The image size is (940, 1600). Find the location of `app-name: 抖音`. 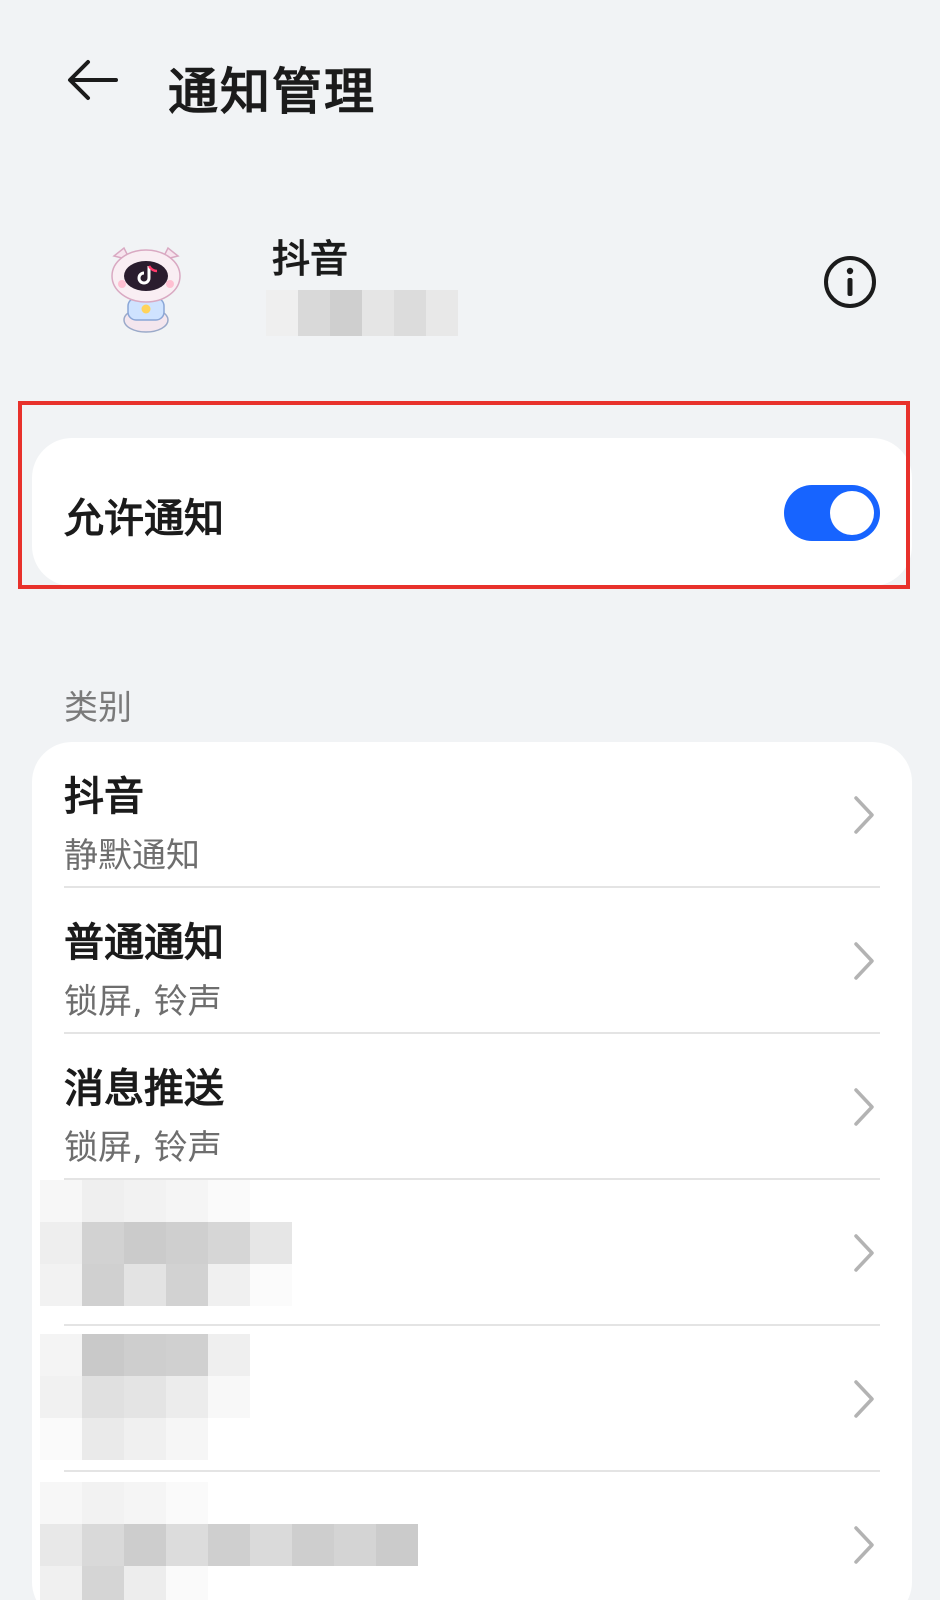

app-name: 抖音 is located at coordinates (310, 259).